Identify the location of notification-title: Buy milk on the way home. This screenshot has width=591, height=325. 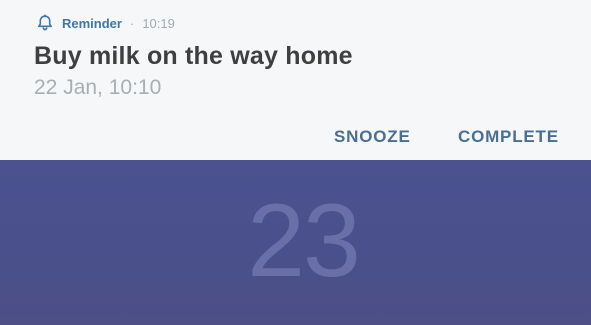
(193, 56).